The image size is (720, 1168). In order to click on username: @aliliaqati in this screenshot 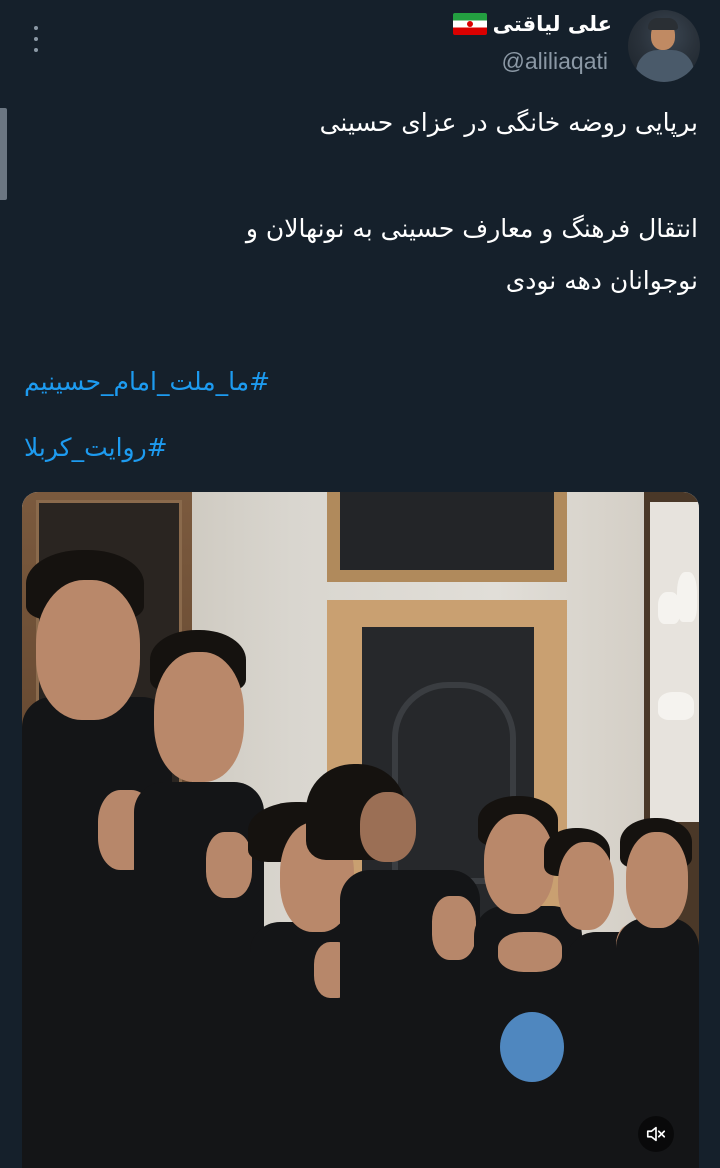, I will do `click(555, 61)`.